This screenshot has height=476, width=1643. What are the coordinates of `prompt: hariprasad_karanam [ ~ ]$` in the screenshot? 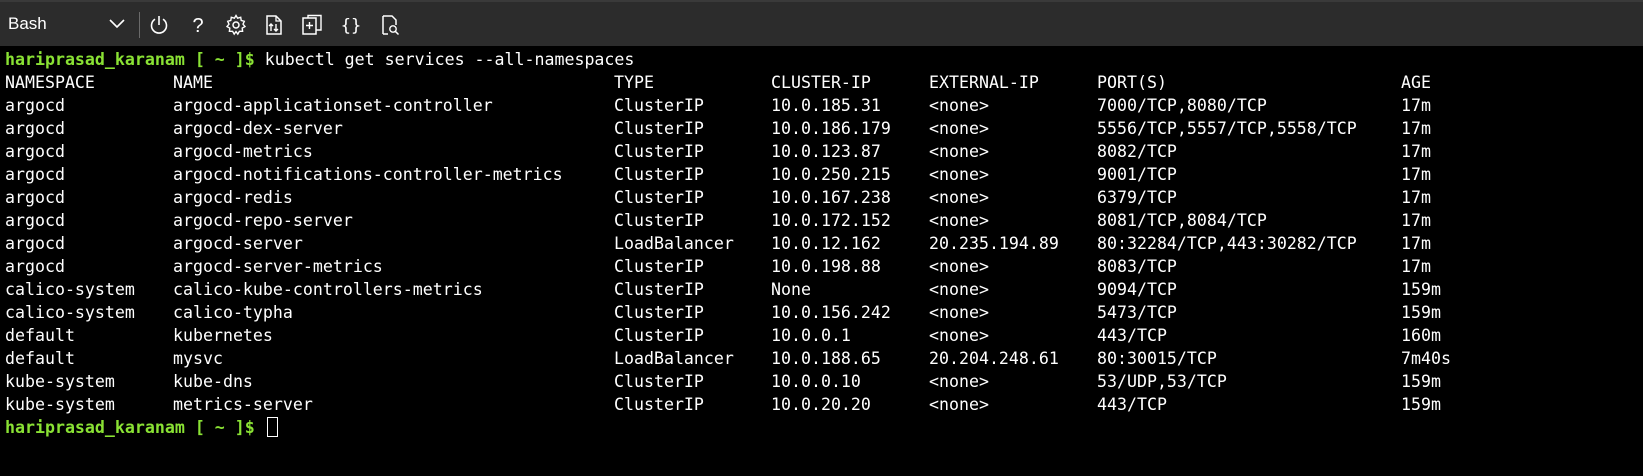 It's located at (130, 59).